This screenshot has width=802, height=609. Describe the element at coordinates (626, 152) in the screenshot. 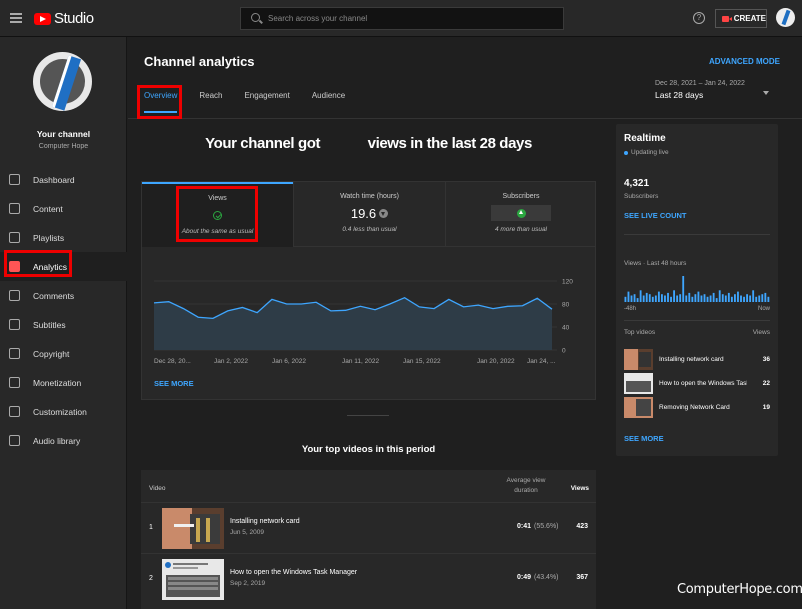

I see `live-dot-icon` at that location.